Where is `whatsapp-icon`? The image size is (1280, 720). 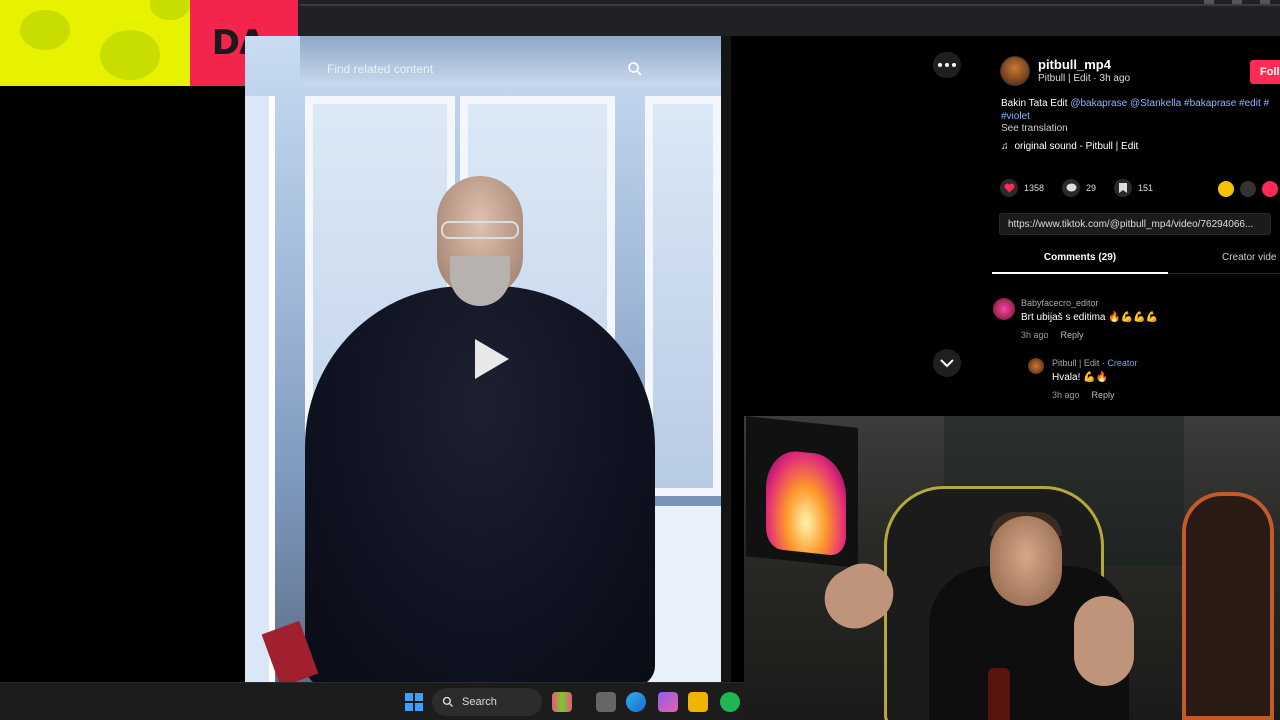 whatsapp-icon is located at coordinates (730, 702).